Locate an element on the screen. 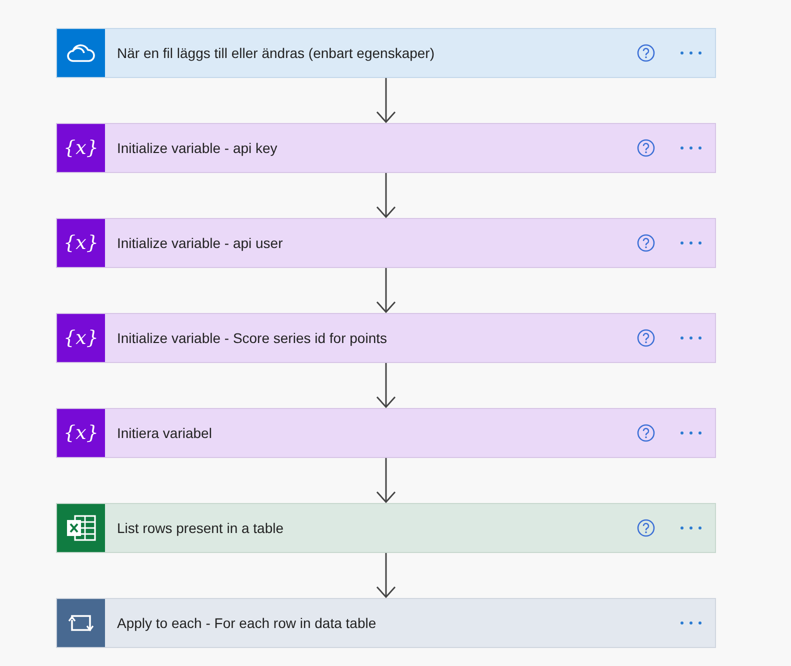 This screenshot has height=666, width=791. step-title: Apply to each - For each row in data table is located at coordinates (247, 623).